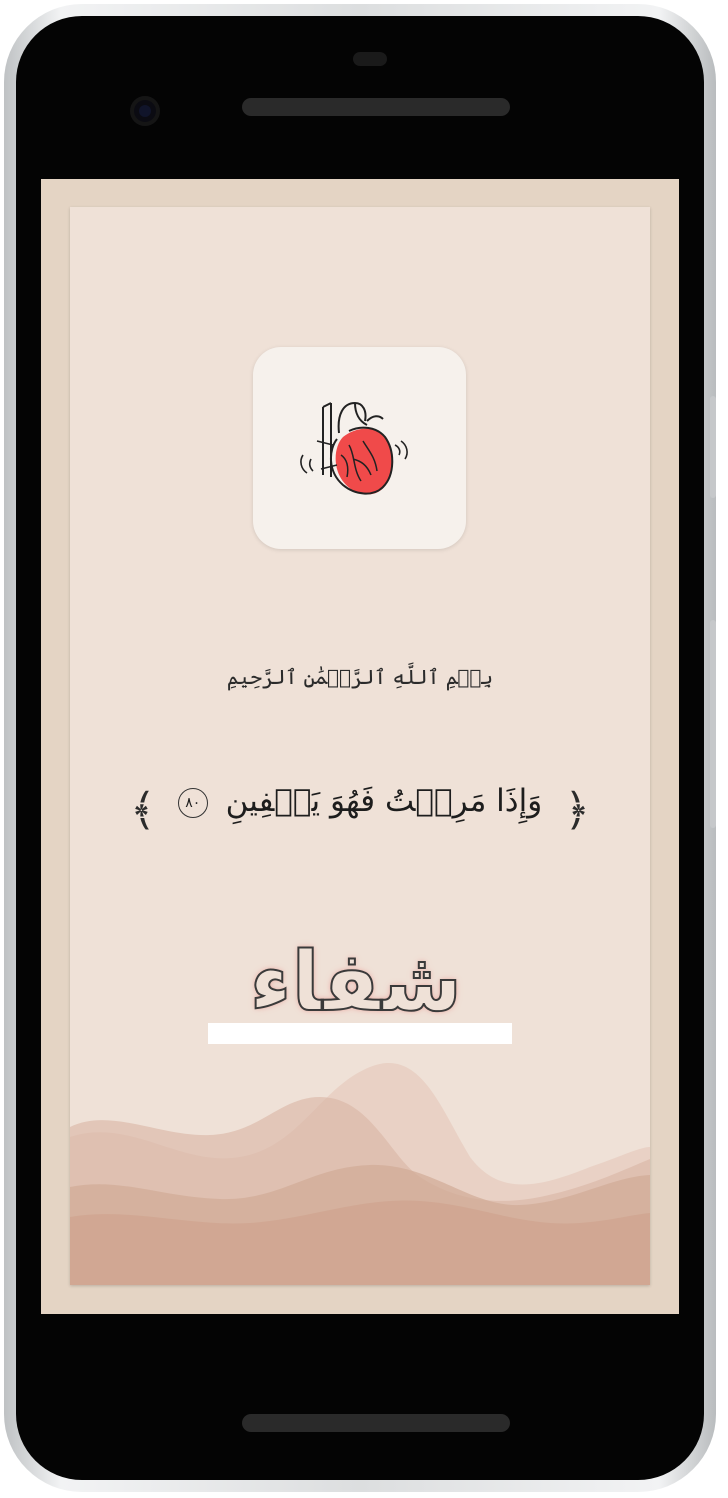 The width and height of the screenshot is (728, 1498). What do you see at coordinates (145, 111) in the screenshot?
I see `front-camera-icon` at bounding box center [145, 111].